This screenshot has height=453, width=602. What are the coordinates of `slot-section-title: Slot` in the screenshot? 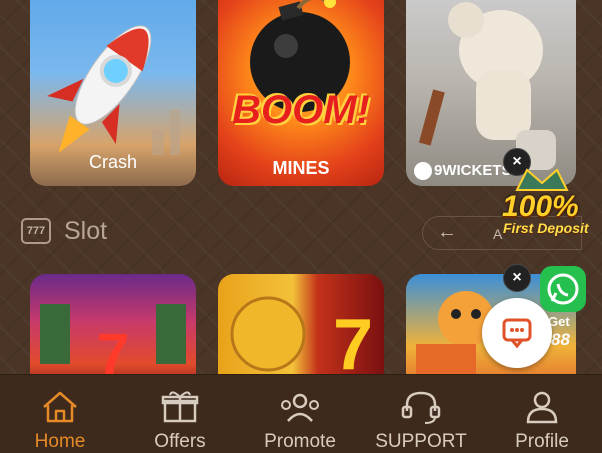 It's located at (86, 231).